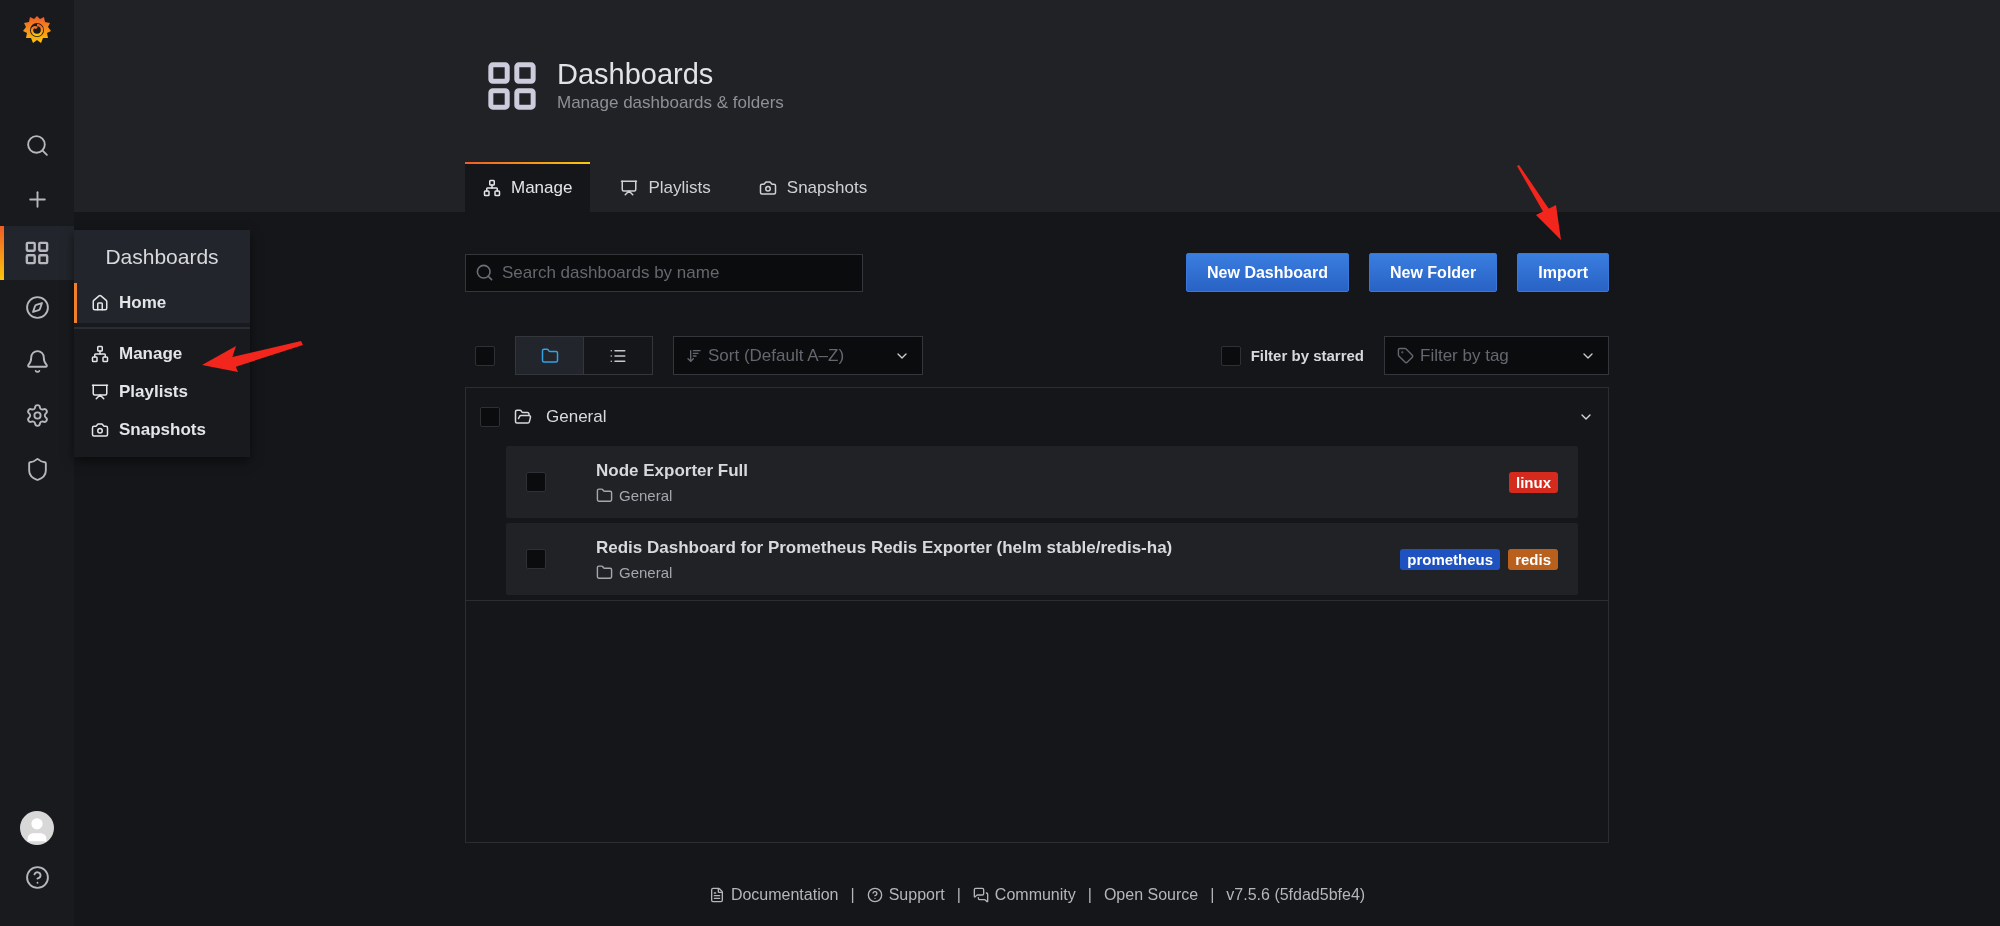  Describe the element at coordinates (162, 354) in the screenshot. I see `menu-item: Manage` at that location.